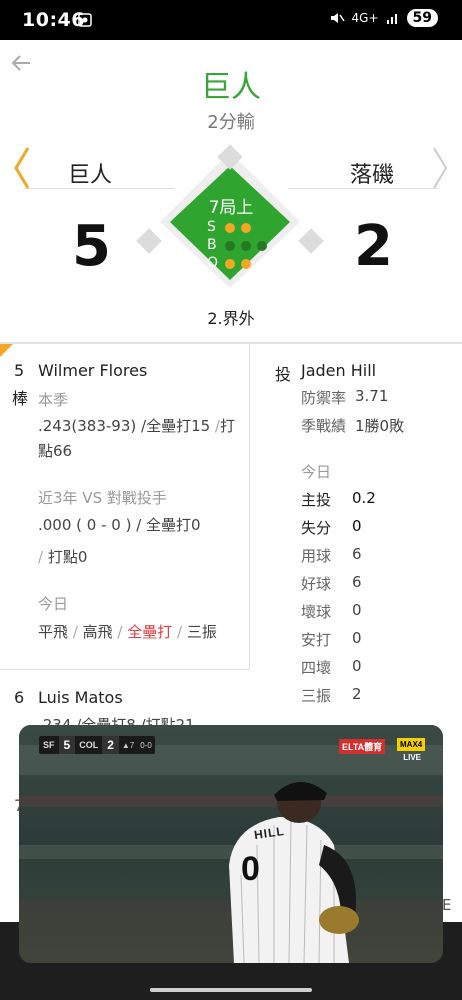 This screenshot has height=1000, width=462. Describe the element at coordinates (383, 18) in the screenshot. I see `status-icons: 4G+ 59` at that location.